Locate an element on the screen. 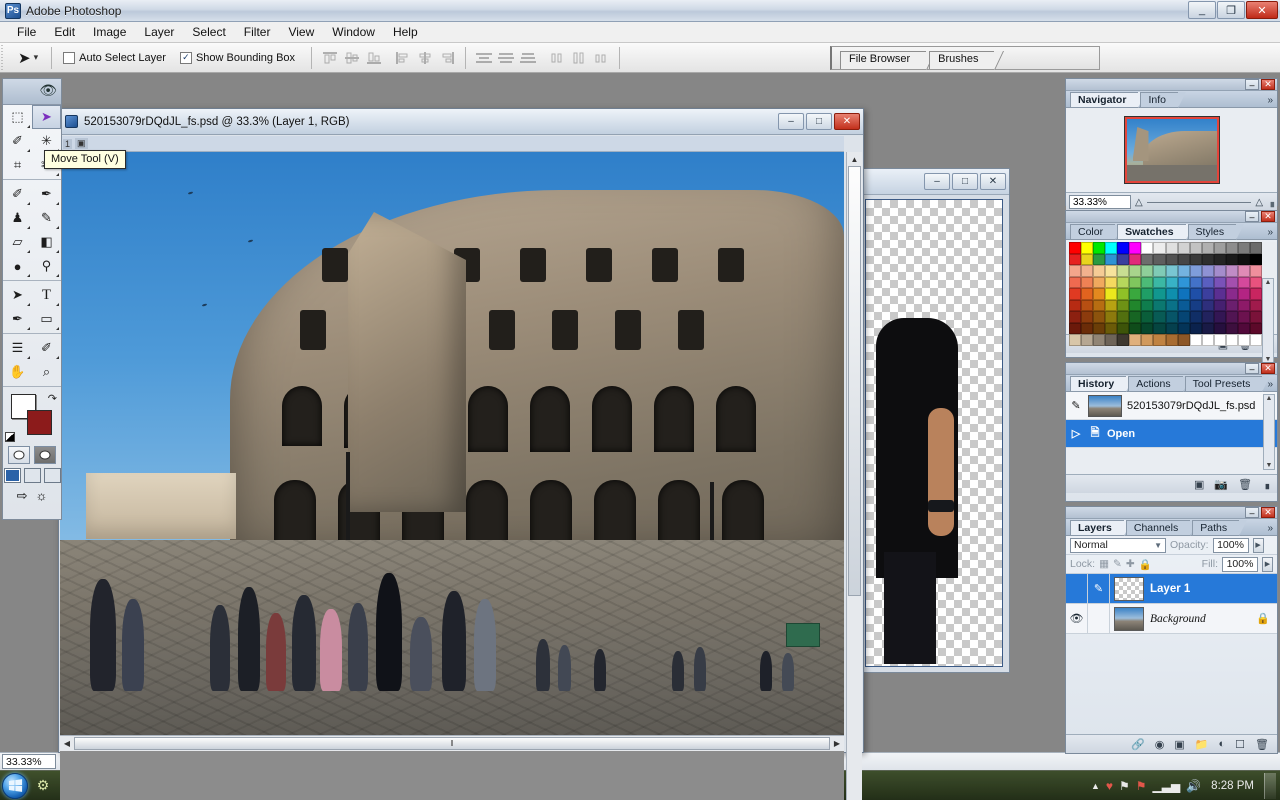  tool-pen: ✒ is located at coordinates (17, 319).